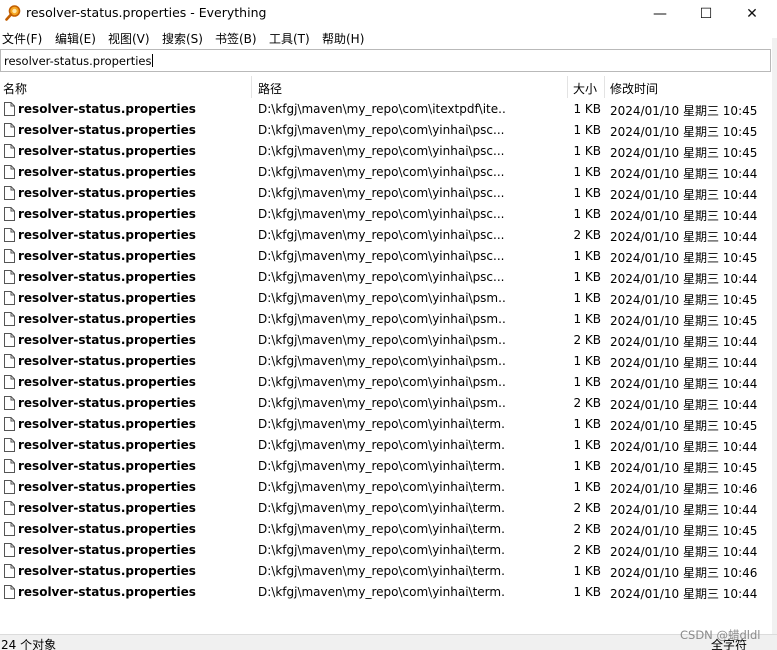 The image size is (777, 650). Describe the element at coordinates (752, 13) in the screenshot. I see `close-button: ✕` at that location.